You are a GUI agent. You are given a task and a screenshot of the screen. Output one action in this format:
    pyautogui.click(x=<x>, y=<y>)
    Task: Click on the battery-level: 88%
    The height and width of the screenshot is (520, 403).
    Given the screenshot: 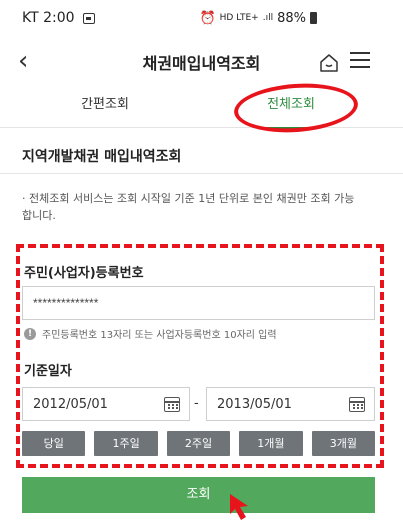 What is the action you would take?
    pyautogui.click(x=291, y=18)
    